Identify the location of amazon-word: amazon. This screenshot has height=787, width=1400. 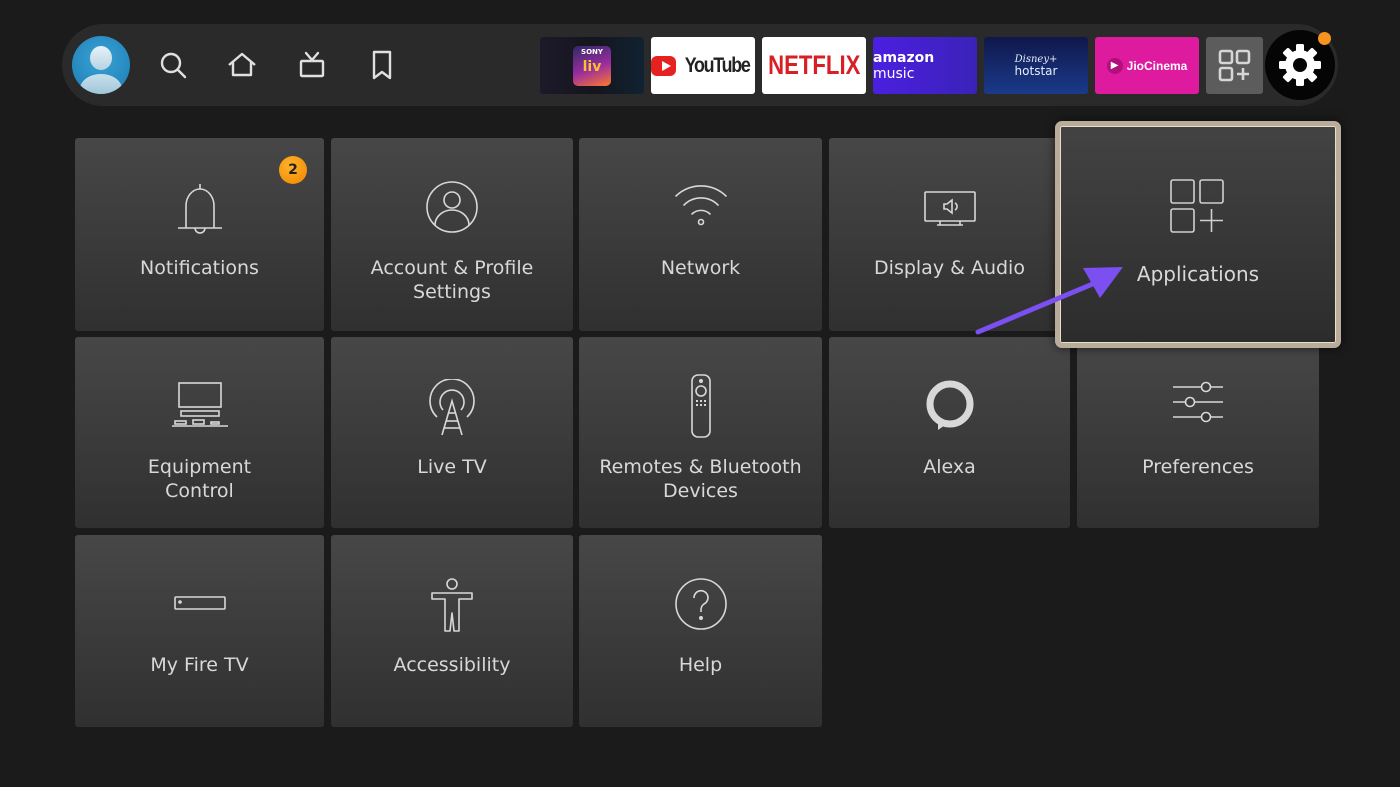
(904, 57).